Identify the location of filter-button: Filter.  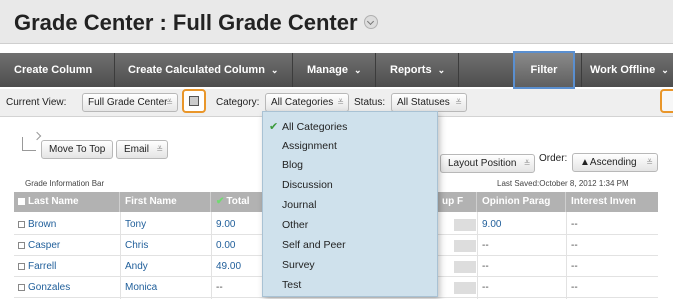
(544, 70).